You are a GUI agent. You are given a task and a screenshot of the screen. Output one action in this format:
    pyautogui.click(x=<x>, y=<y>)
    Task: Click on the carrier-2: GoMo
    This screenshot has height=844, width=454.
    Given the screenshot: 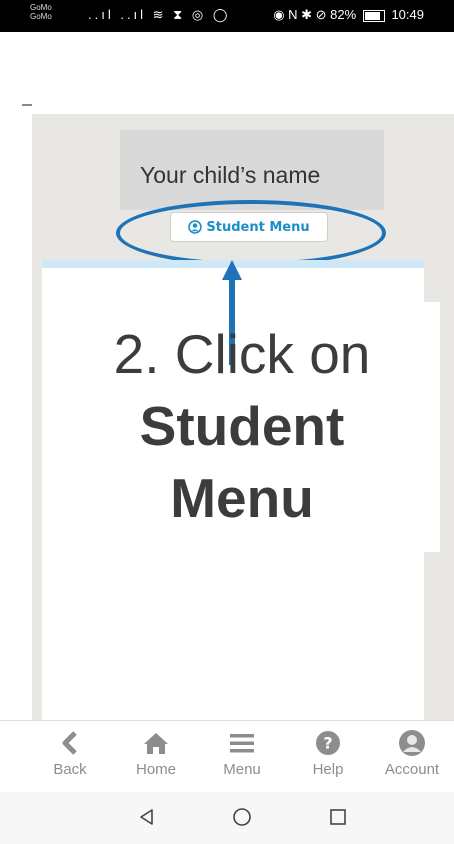 What is the action you would take?
    pyautogui.click(x=41, y=16)
    